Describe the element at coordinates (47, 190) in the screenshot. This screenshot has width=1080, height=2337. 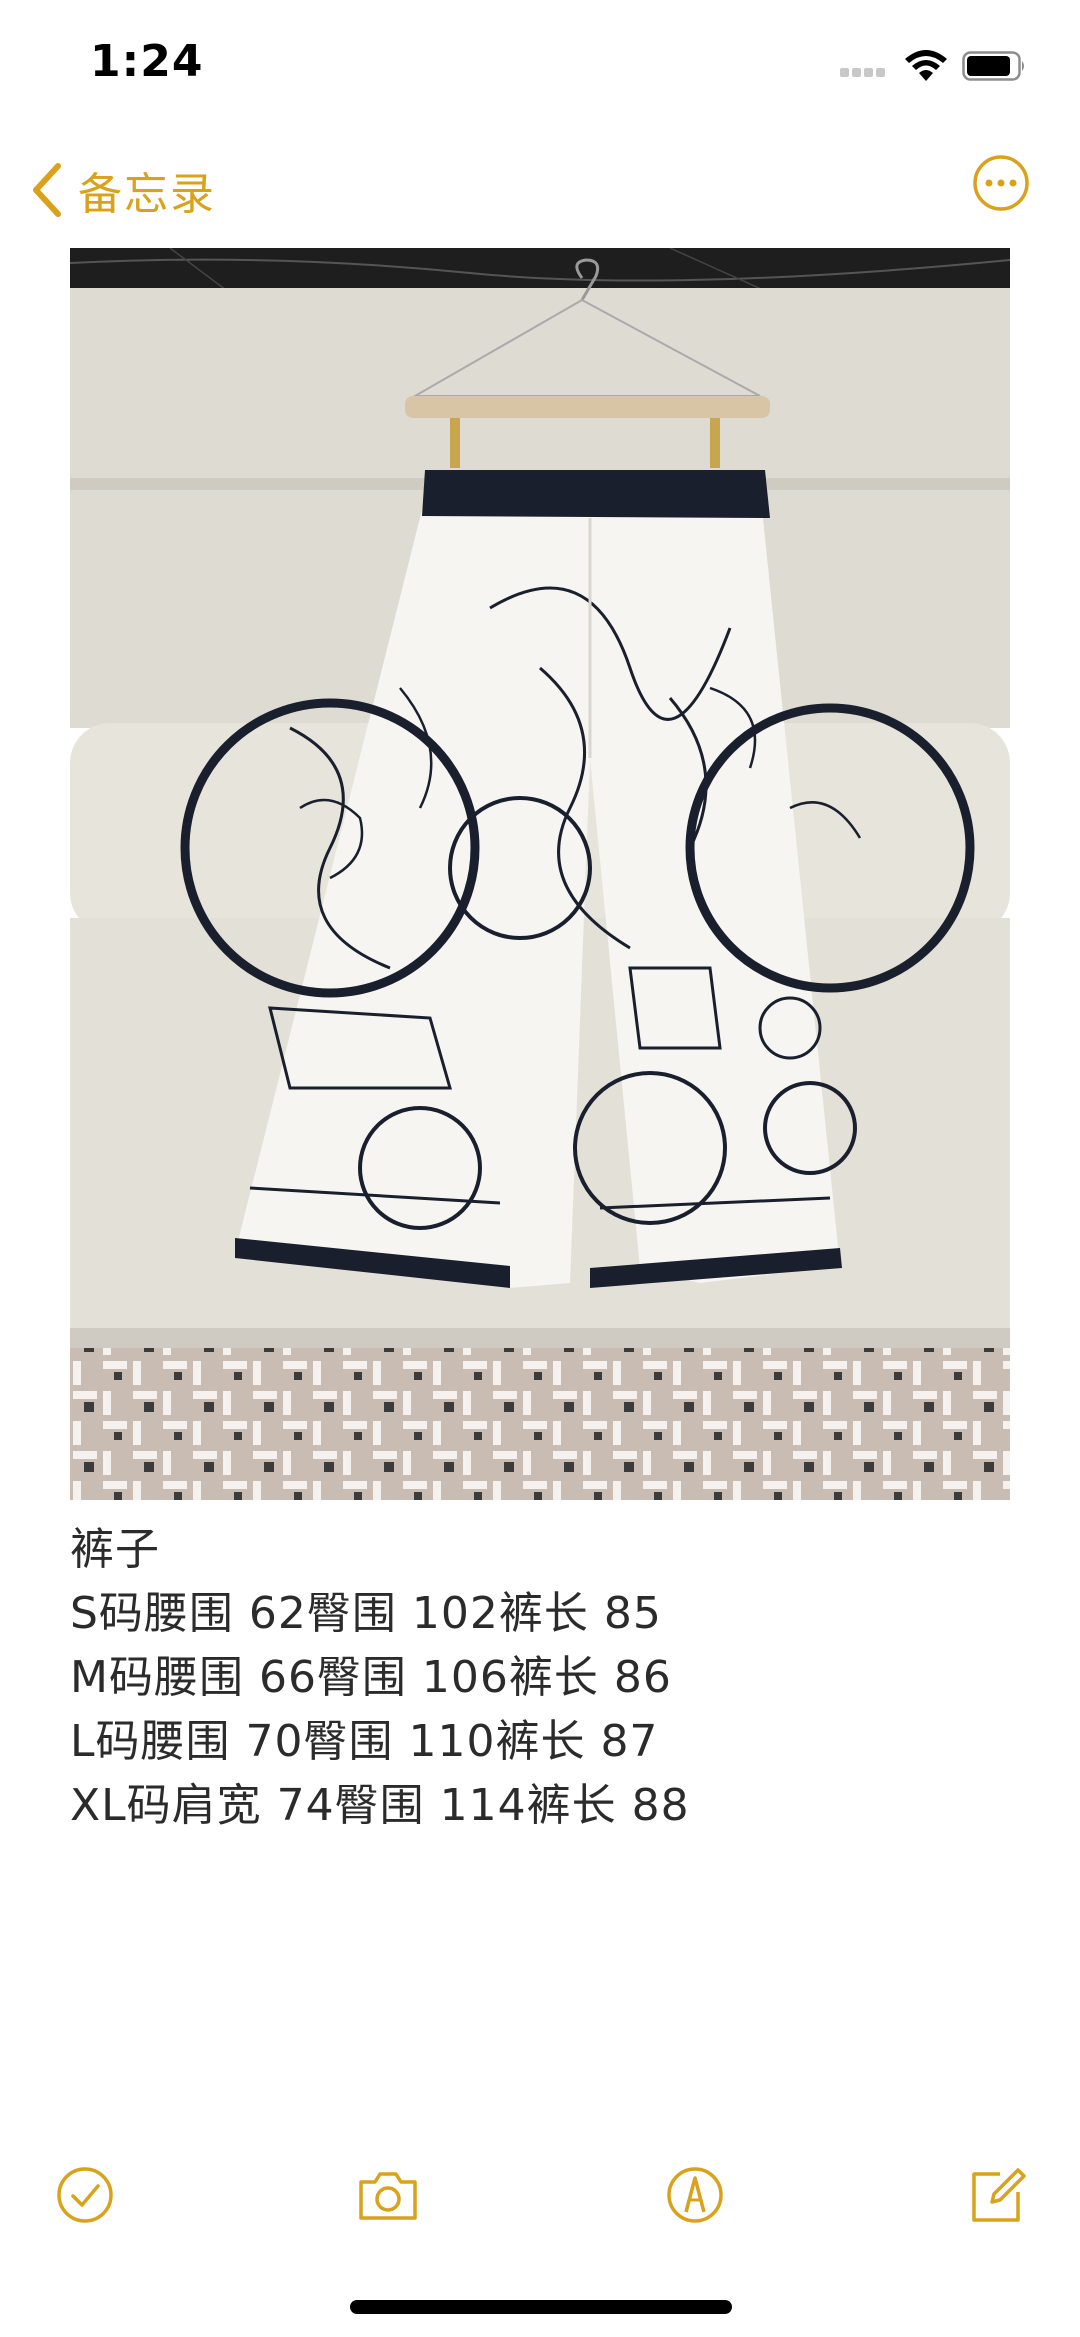
I see `chevron-left-icon` at that location.